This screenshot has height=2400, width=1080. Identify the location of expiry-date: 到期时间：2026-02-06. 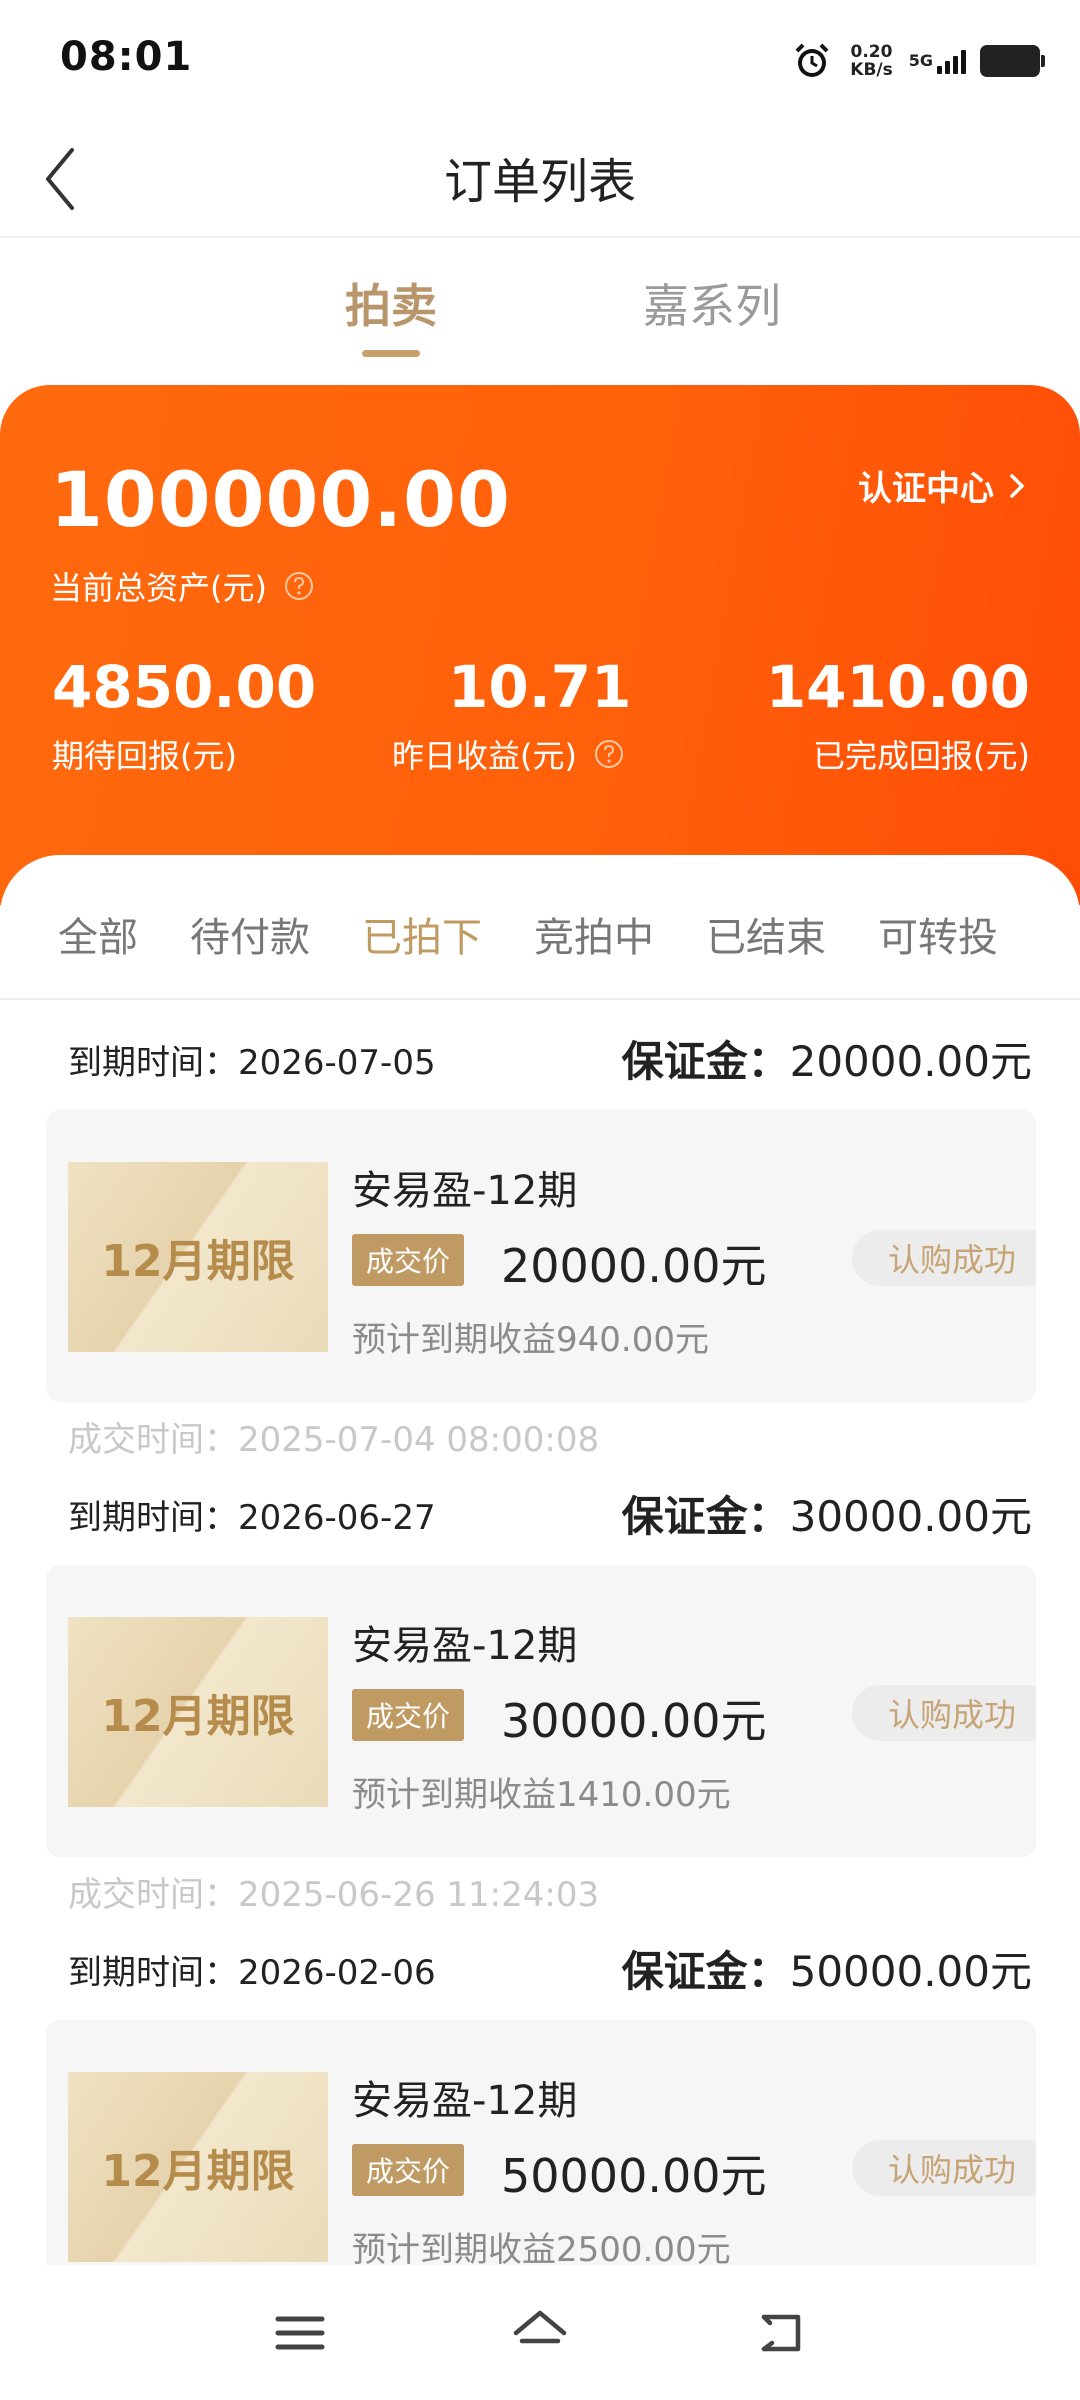
(252, 1973).